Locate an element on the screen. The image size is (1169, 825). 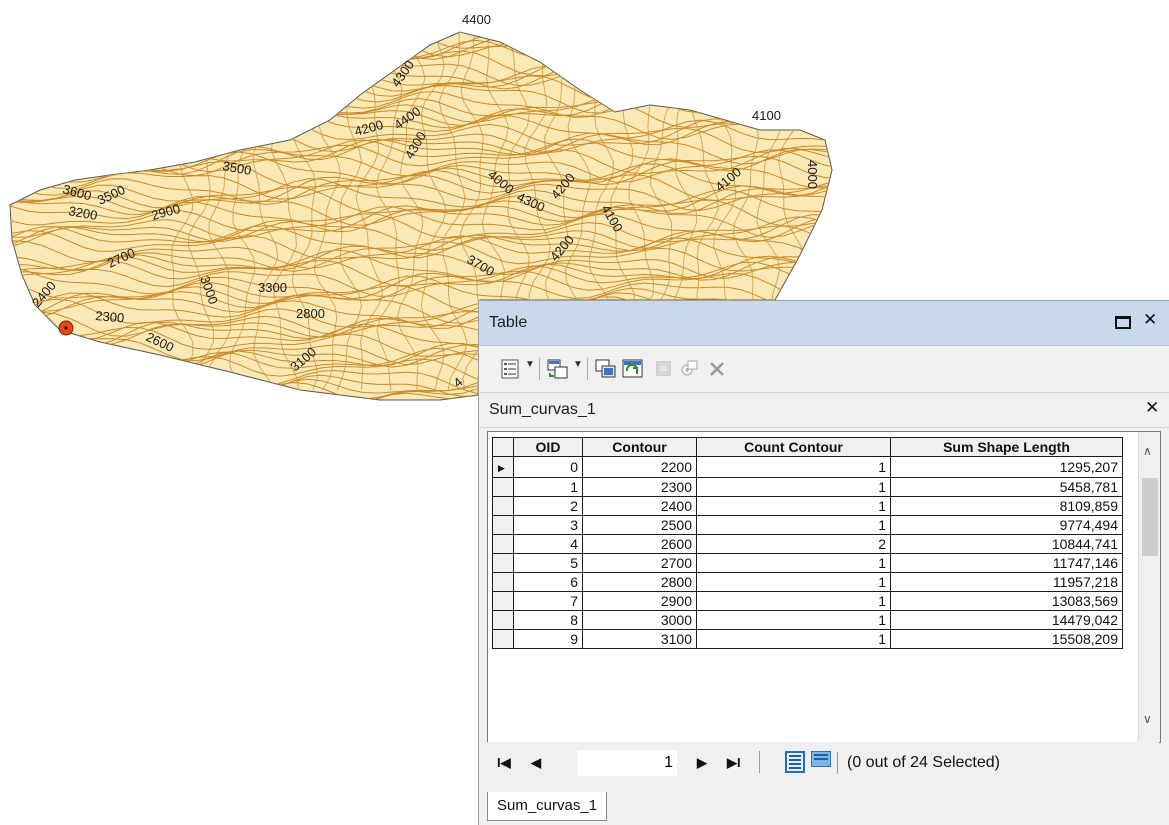
vertical-scrollbar: ∧ ∨ is located at coordinates (1149, 587).